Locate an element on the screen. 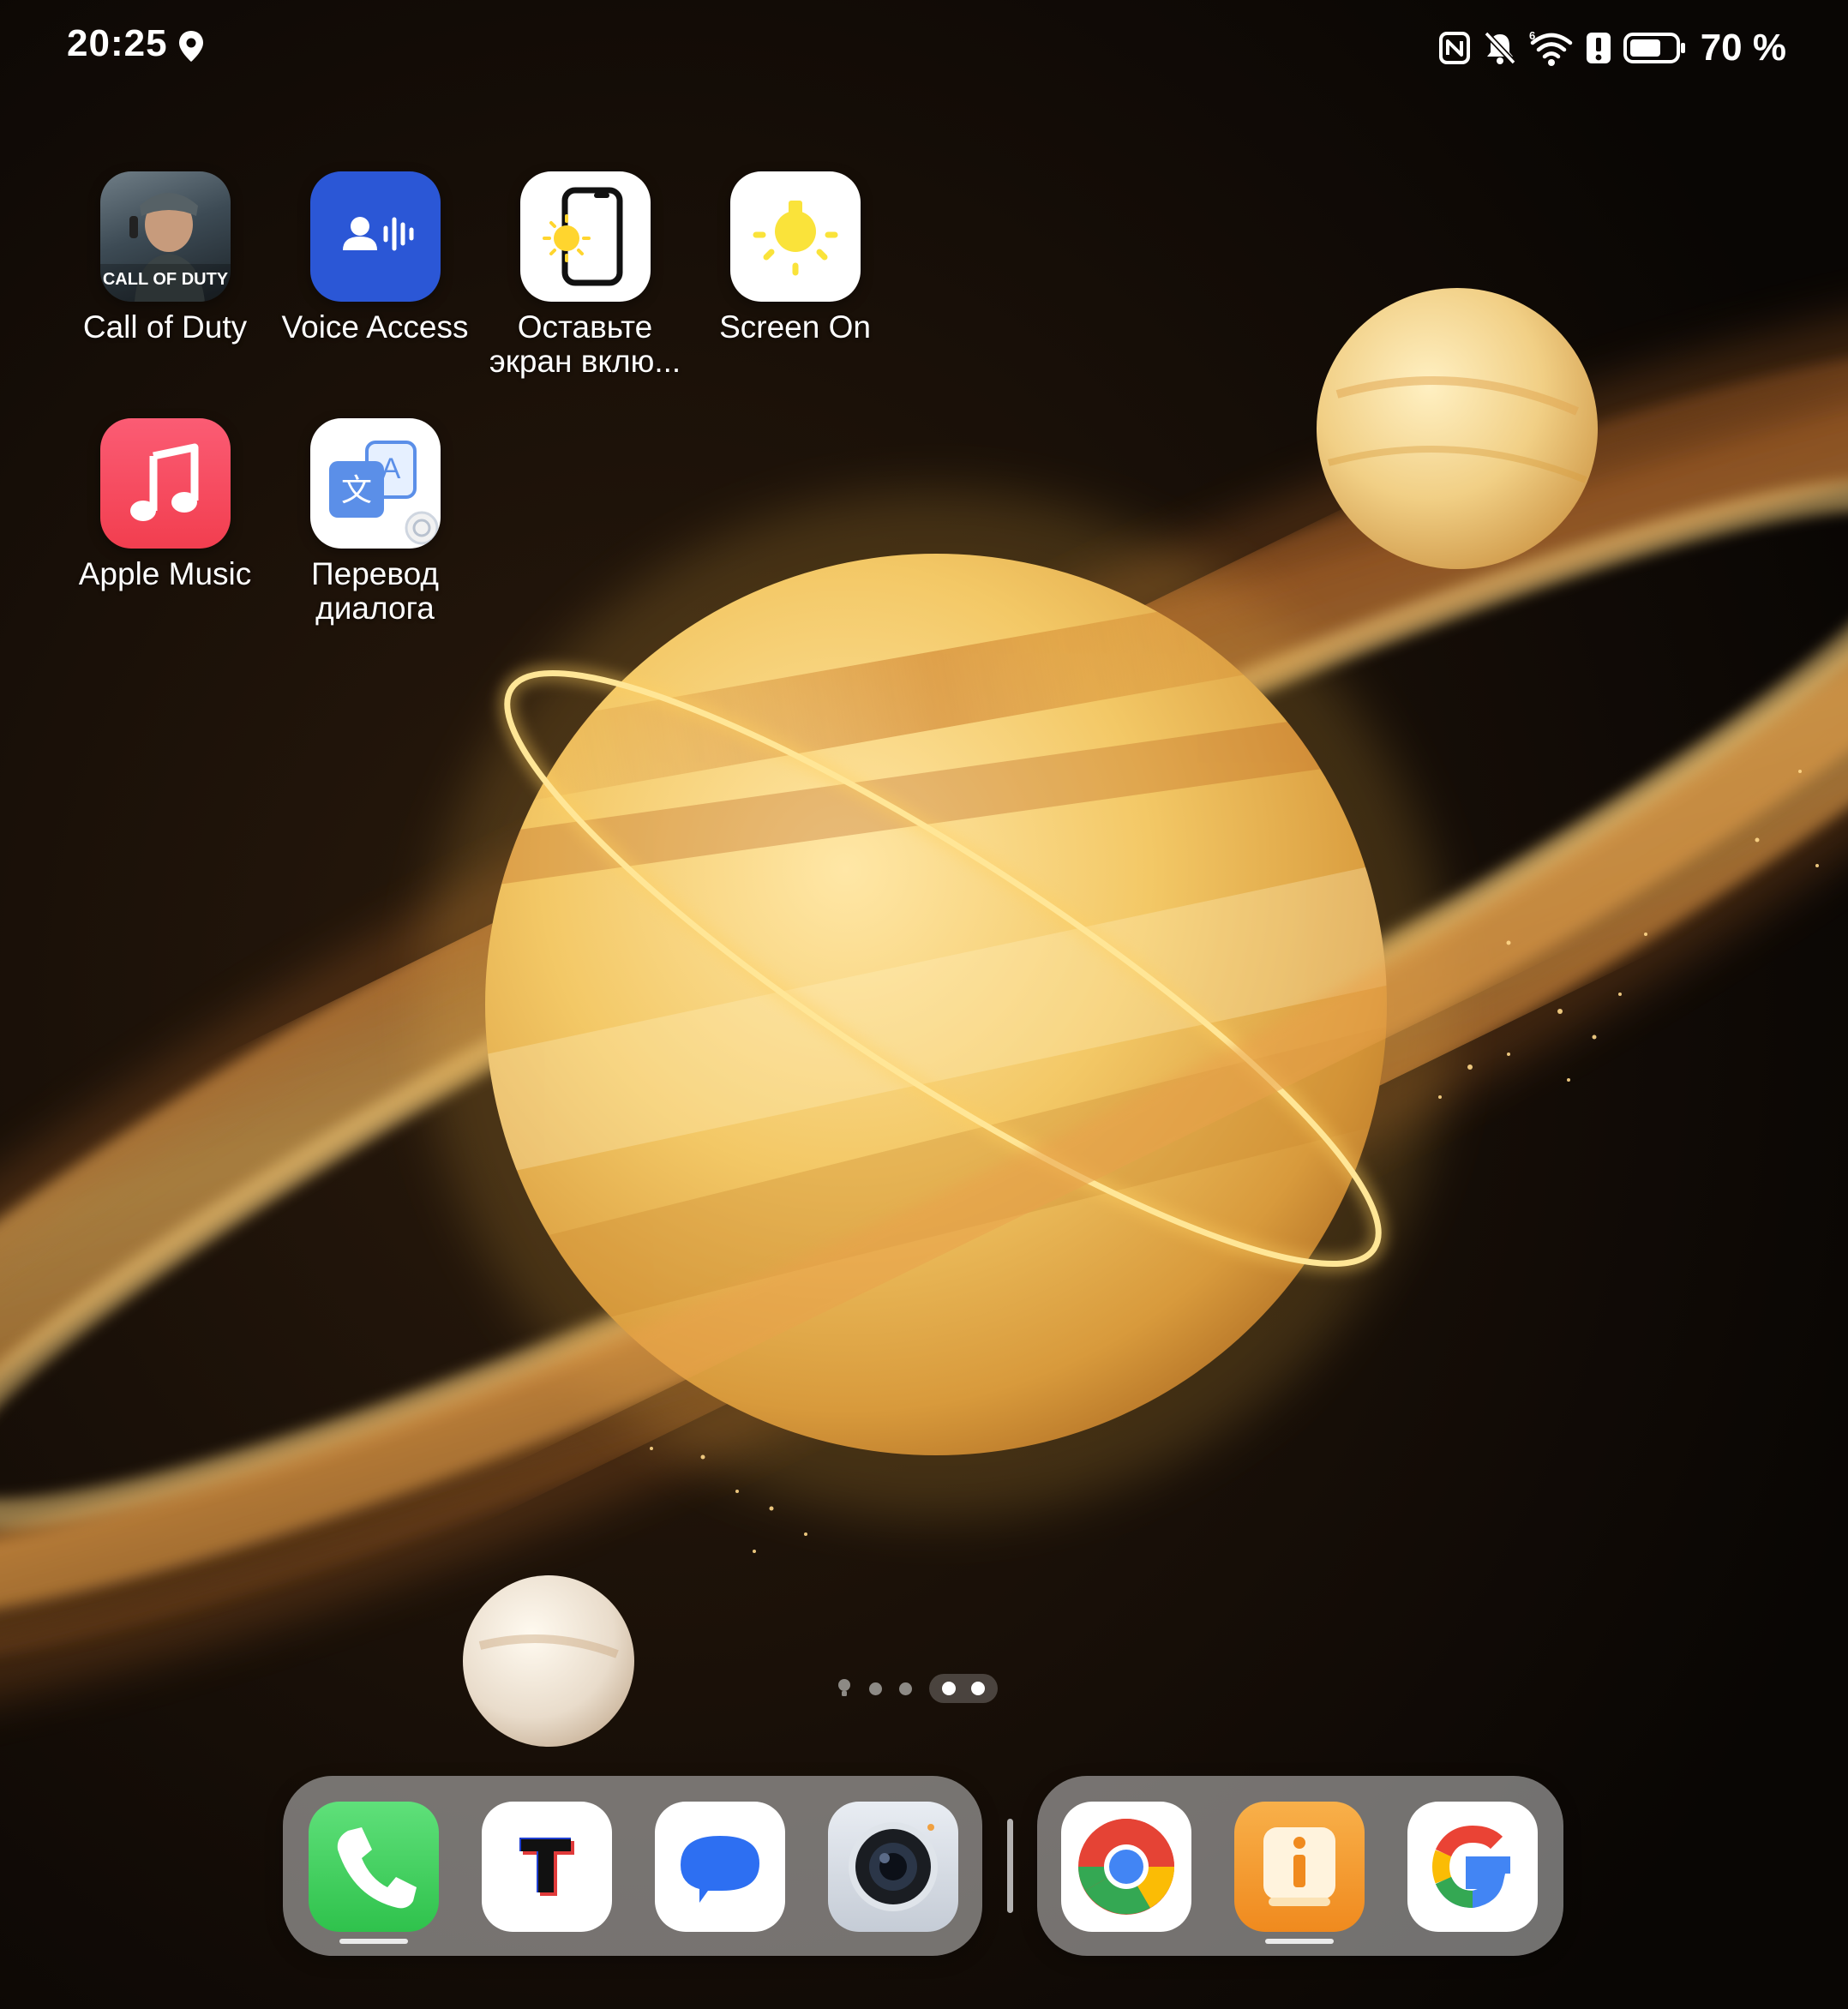 The image size is (1848, 2009). t-logo-icon is located at coordinates (546, 1867).